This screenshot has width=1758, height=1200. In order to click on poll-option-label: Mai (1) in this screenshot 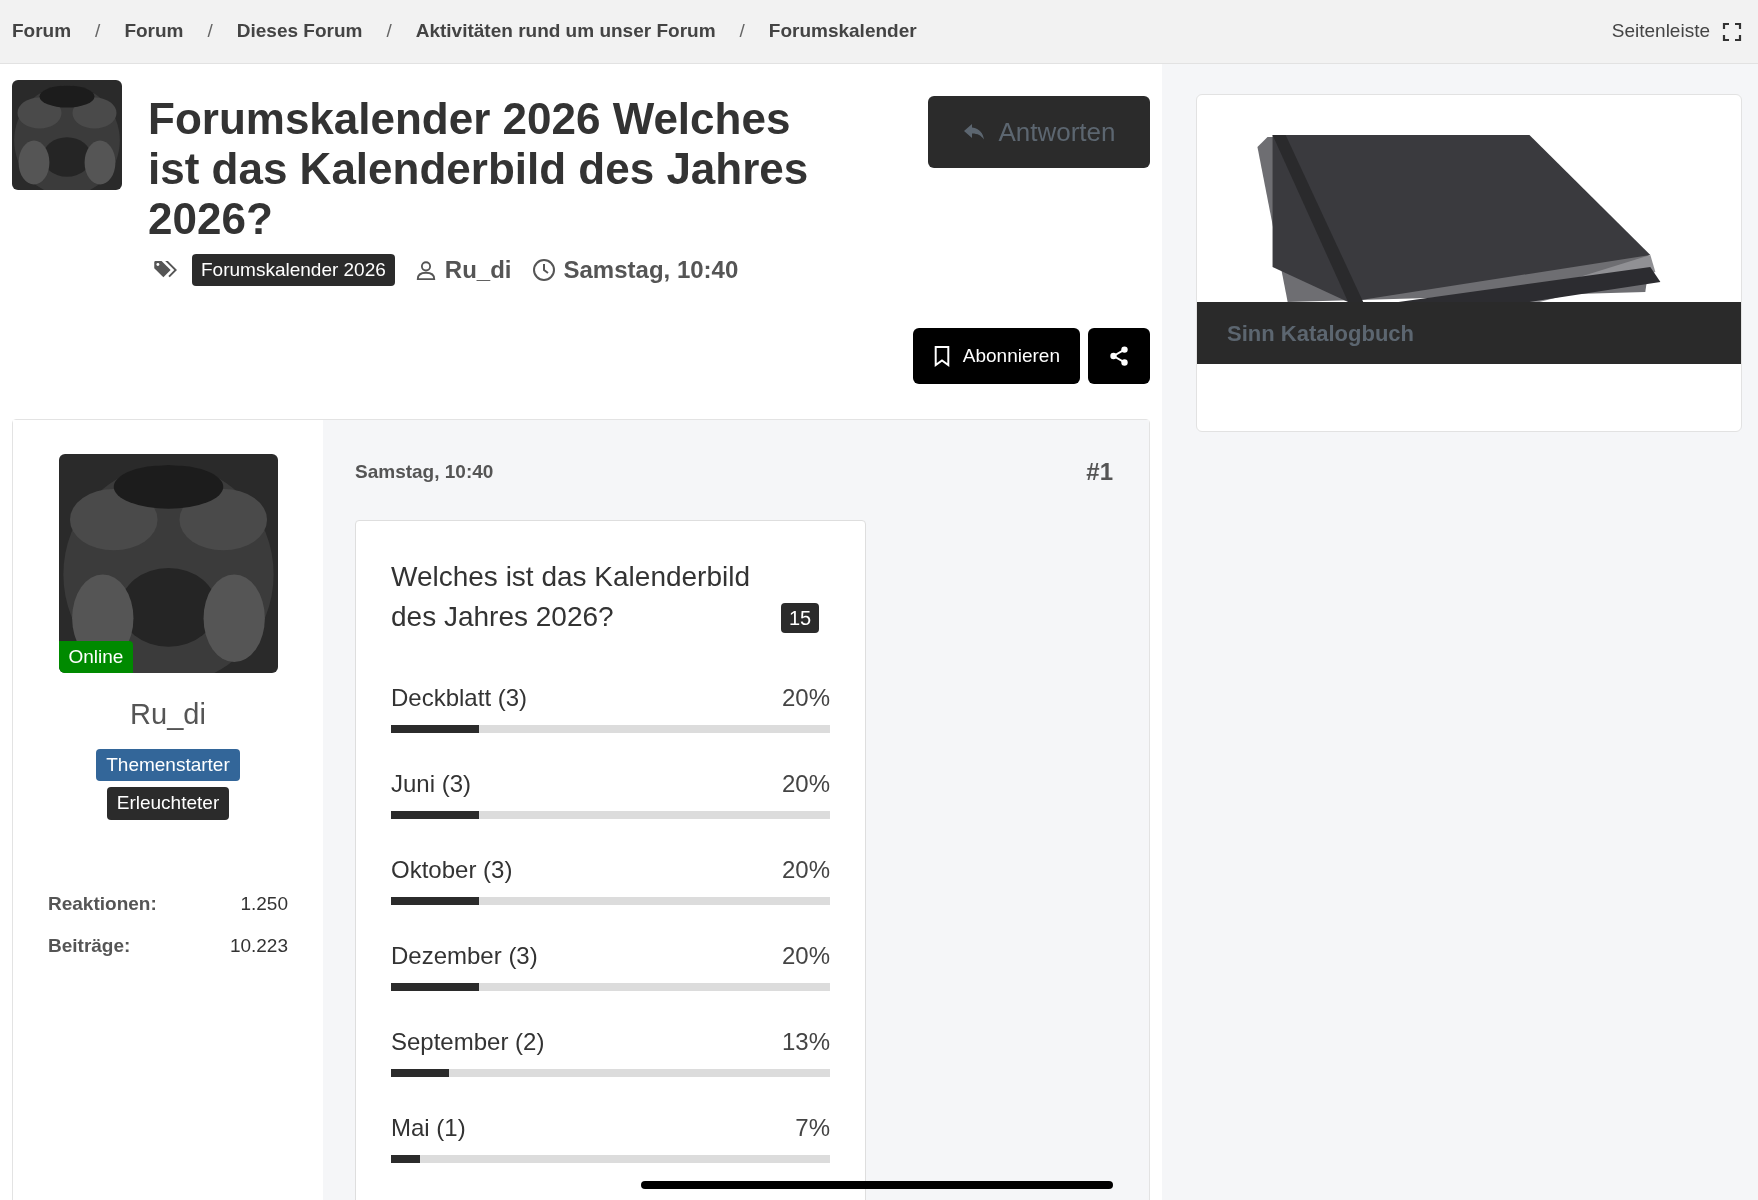, I will do `click(428, 1128)`.